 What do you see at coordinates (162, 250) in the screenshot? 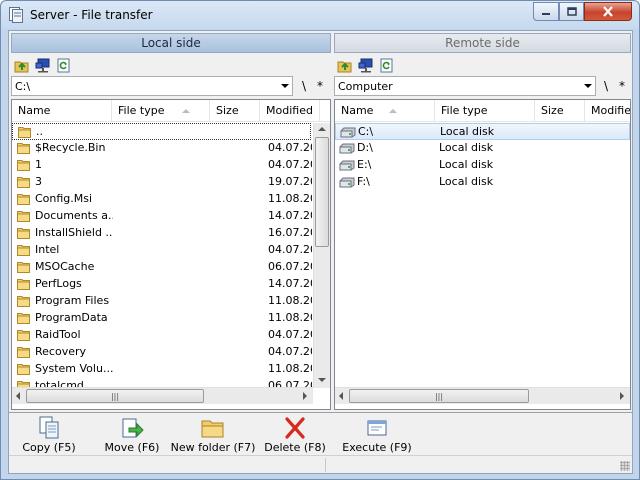
I see `local-file-row: Intel 04.07.20` at bounding box center [162, 250].